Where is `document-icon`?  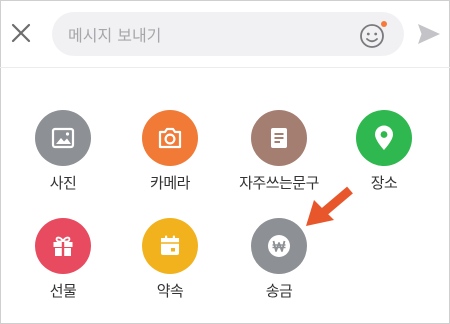 document-icon is located at coordinates (279, 138).